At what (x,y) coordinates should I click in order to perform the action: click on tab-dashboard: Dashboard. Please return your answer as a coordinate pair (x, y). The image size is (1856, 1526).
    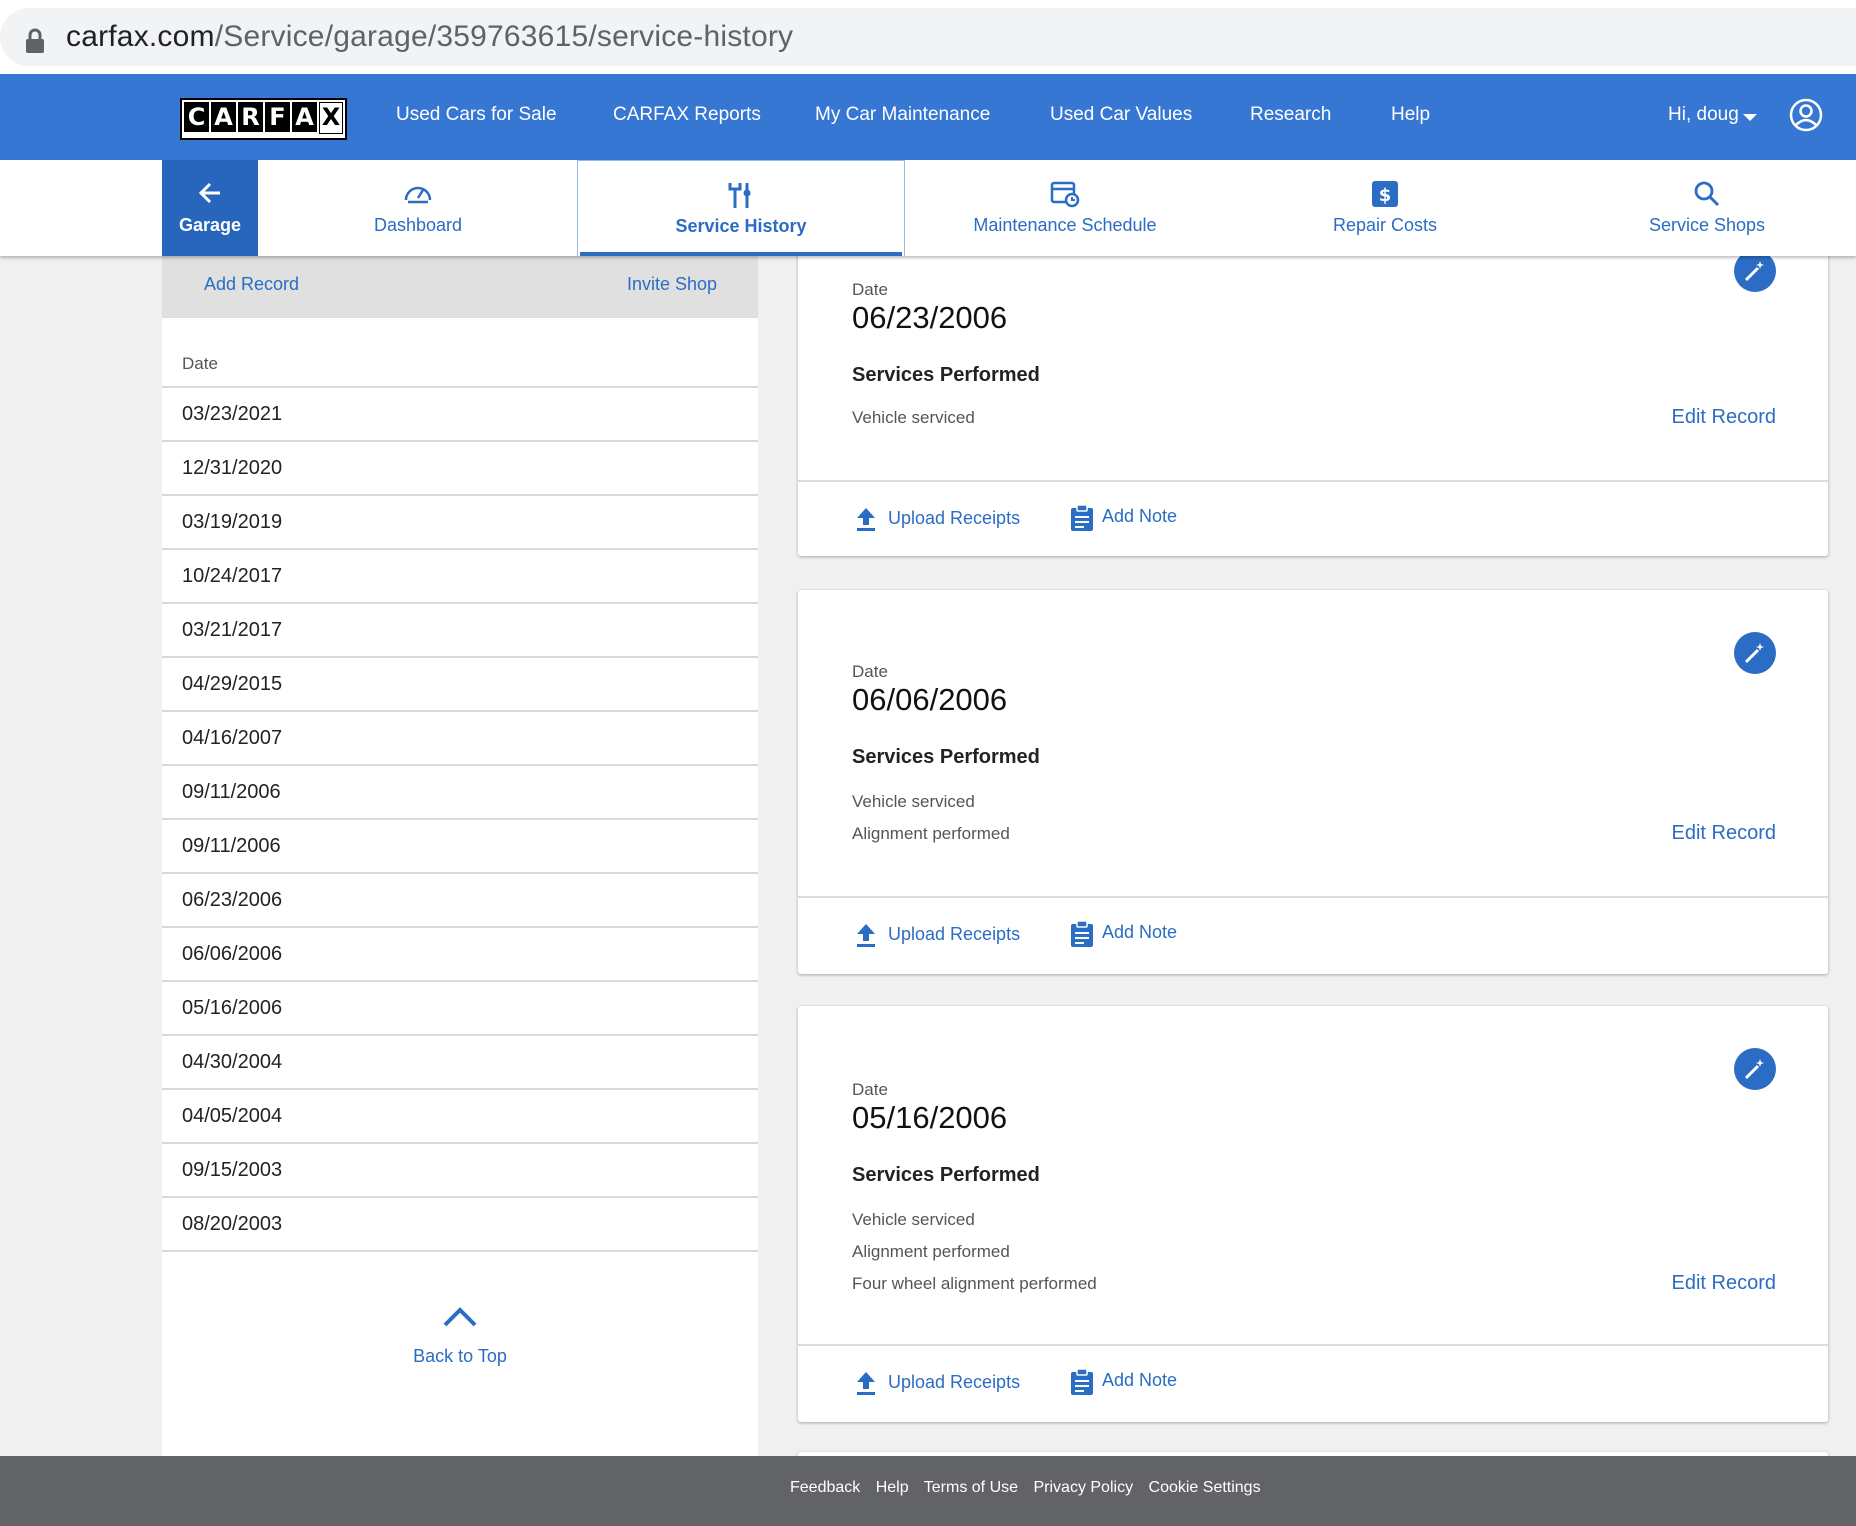
    Looking at the image, I should click on (418, 208).